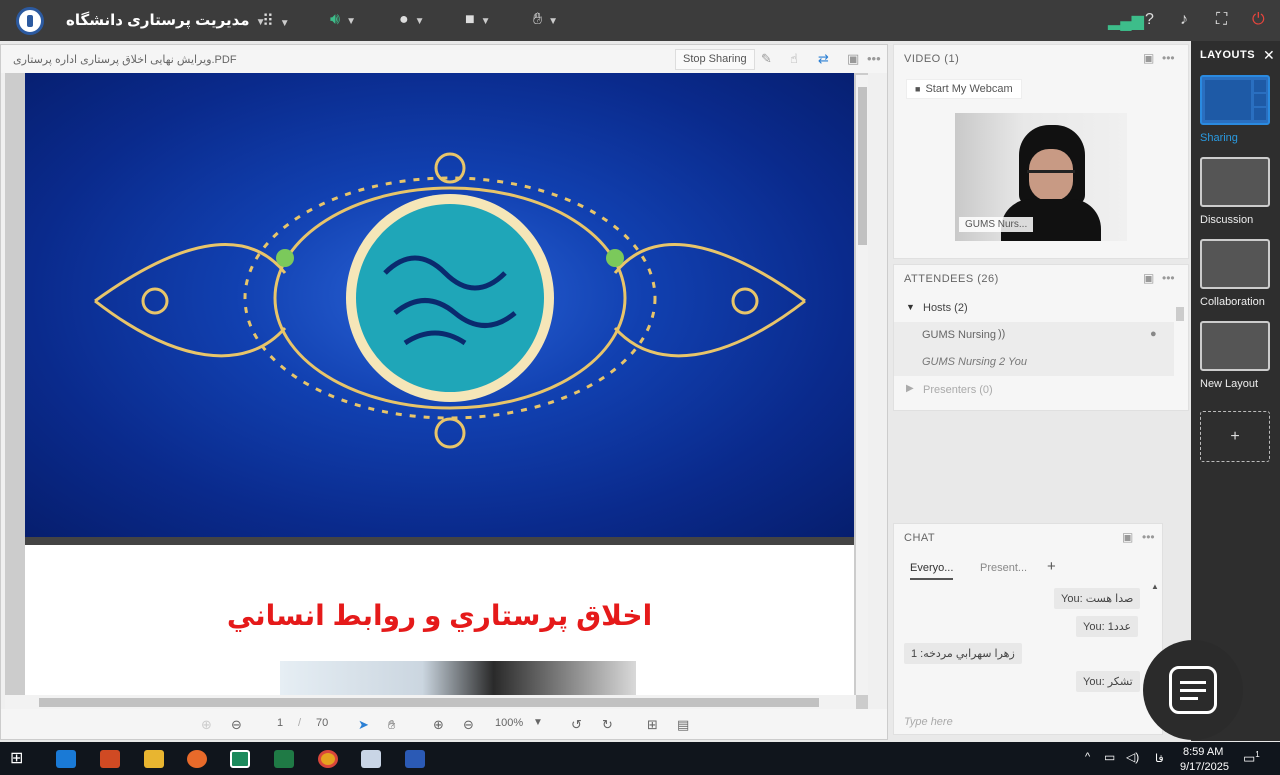 The image size is (1280, 775). I want to click on signal-icon: ▂▄▆, so click(1126, 21).